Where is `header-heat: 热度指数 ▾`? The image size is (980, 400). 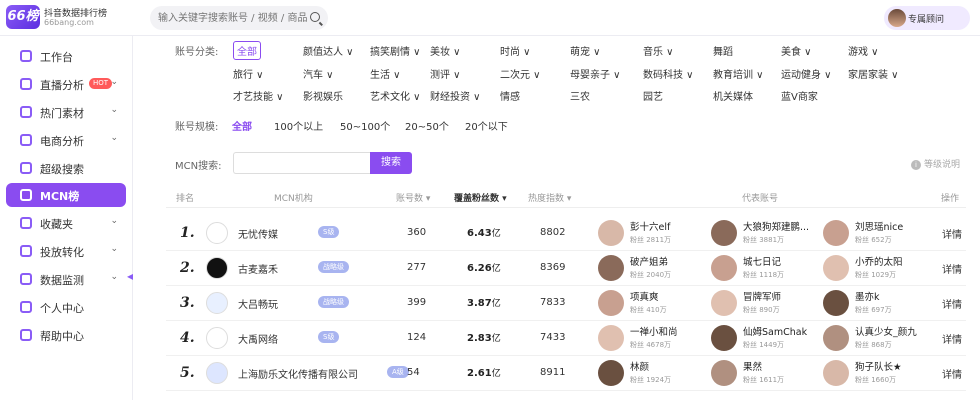 header-heat: 热度指数 ▾ is located at coordinates (549, 197).